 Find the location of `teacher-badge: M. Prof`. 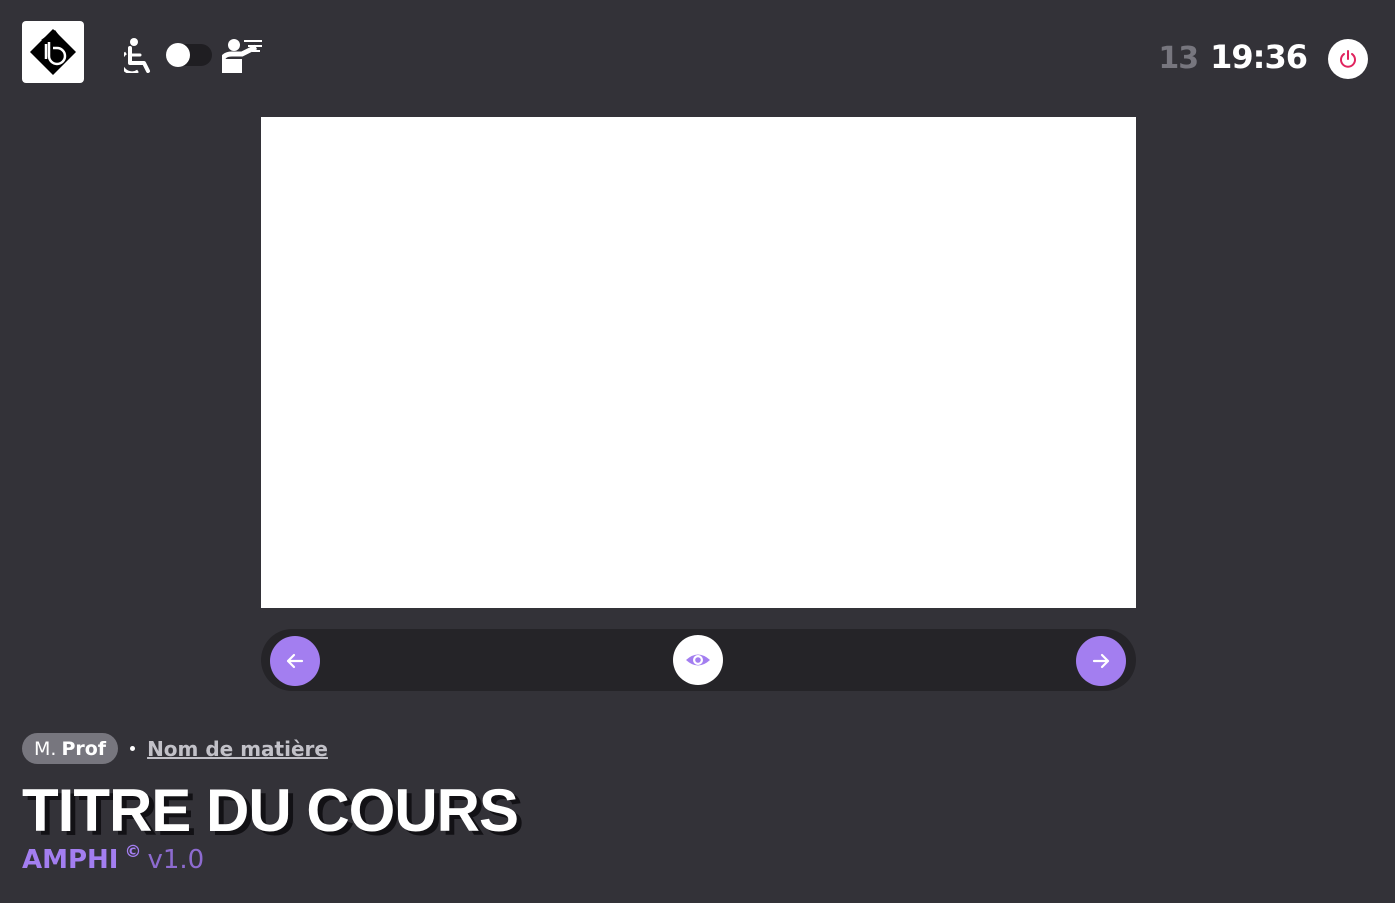

teacher-badge: M. Prof is located at coordinates (70, 748).